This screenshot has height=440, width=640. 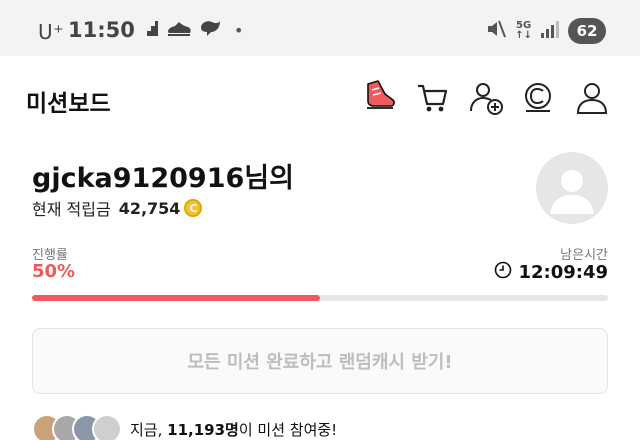 What do you see at coordinates (592, 98) in the screenshot?
I see `profile-icon` at bounding box center [592, 98].